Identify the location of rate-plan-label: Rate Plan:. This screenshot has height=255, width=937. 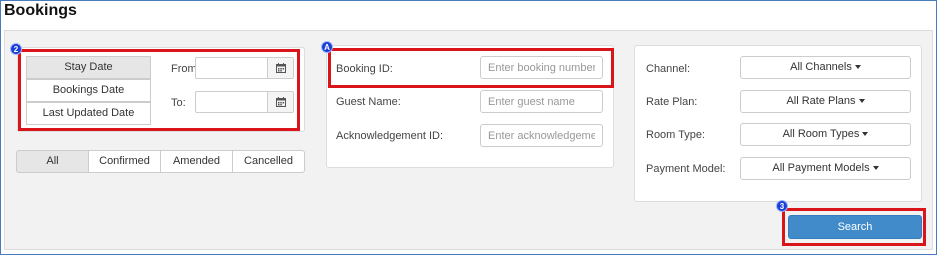
(672, 102).